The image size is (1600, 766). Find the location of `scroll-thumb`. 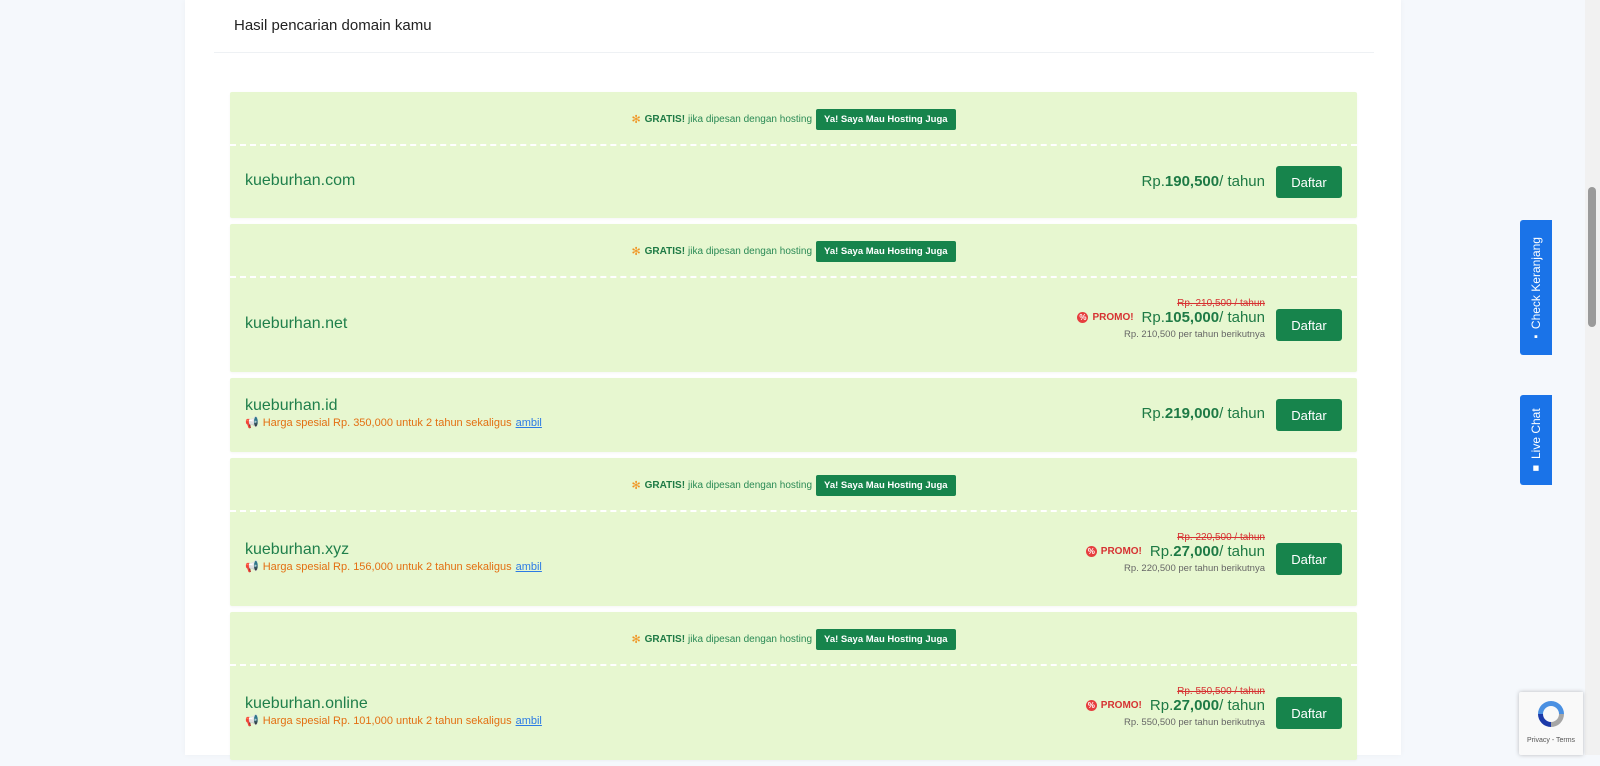

scroll-thumb is located at coordinates (1592, 257).